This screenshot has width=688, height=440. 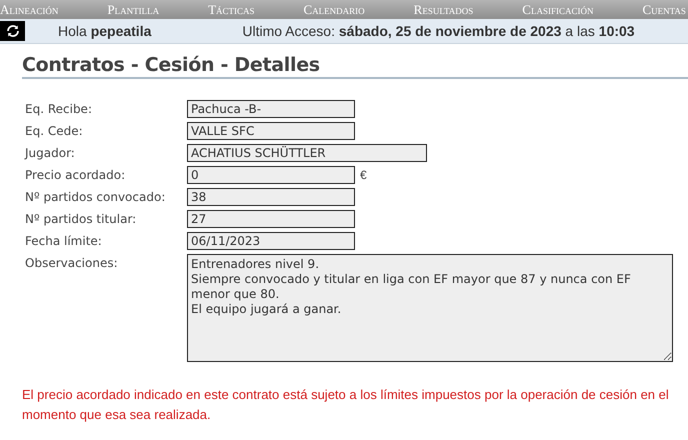 What do you see at coordinates (271, 109) in the screenshot?
I see `input-field: Pachuca -B-` at bounding box center [271, 109].